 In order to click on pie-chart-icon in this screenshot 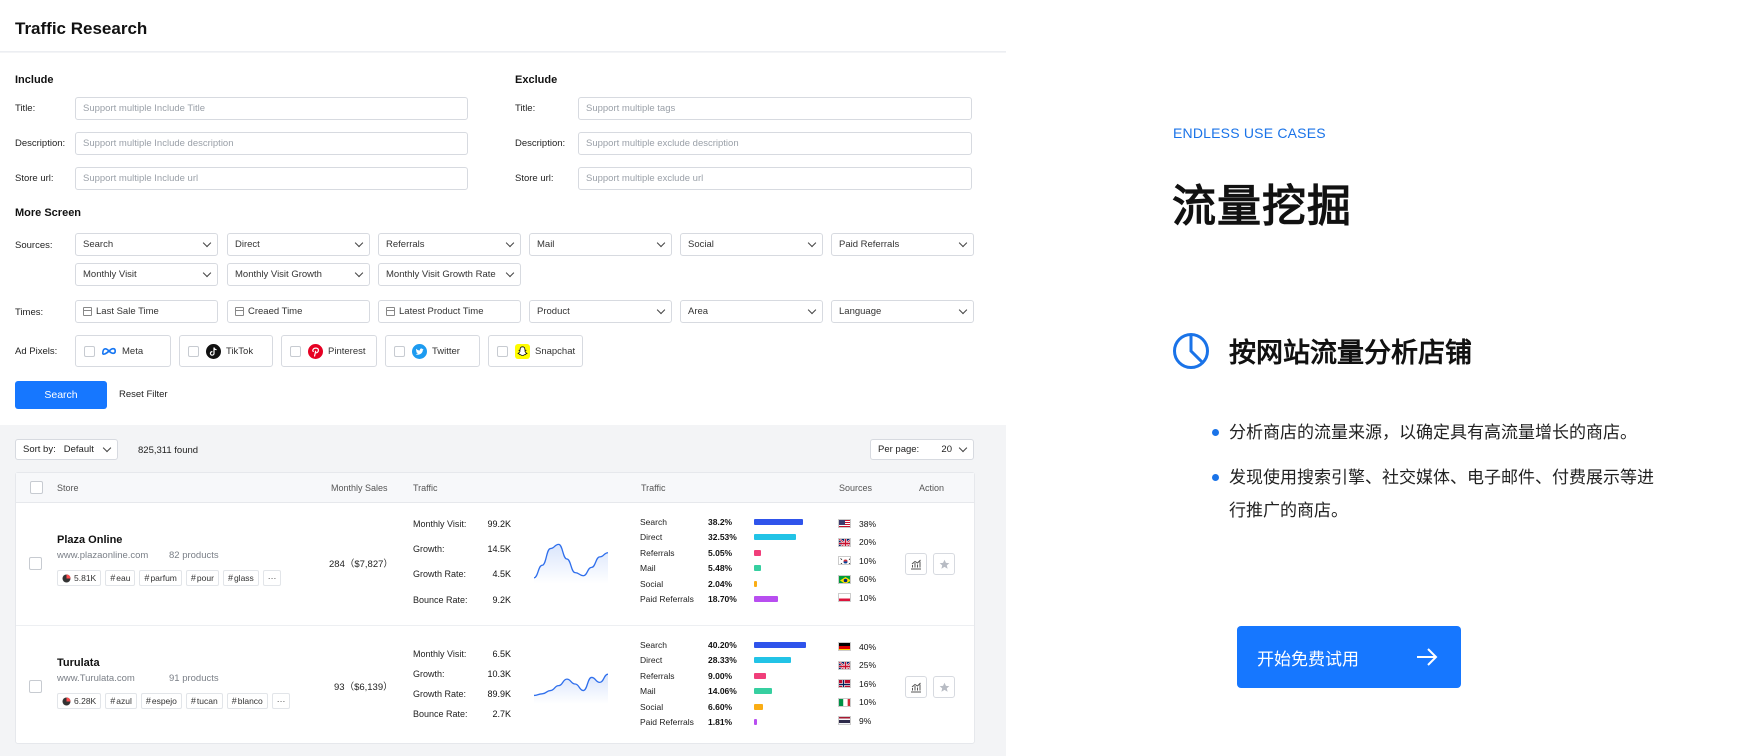, I will do `click(1191, 352)`.